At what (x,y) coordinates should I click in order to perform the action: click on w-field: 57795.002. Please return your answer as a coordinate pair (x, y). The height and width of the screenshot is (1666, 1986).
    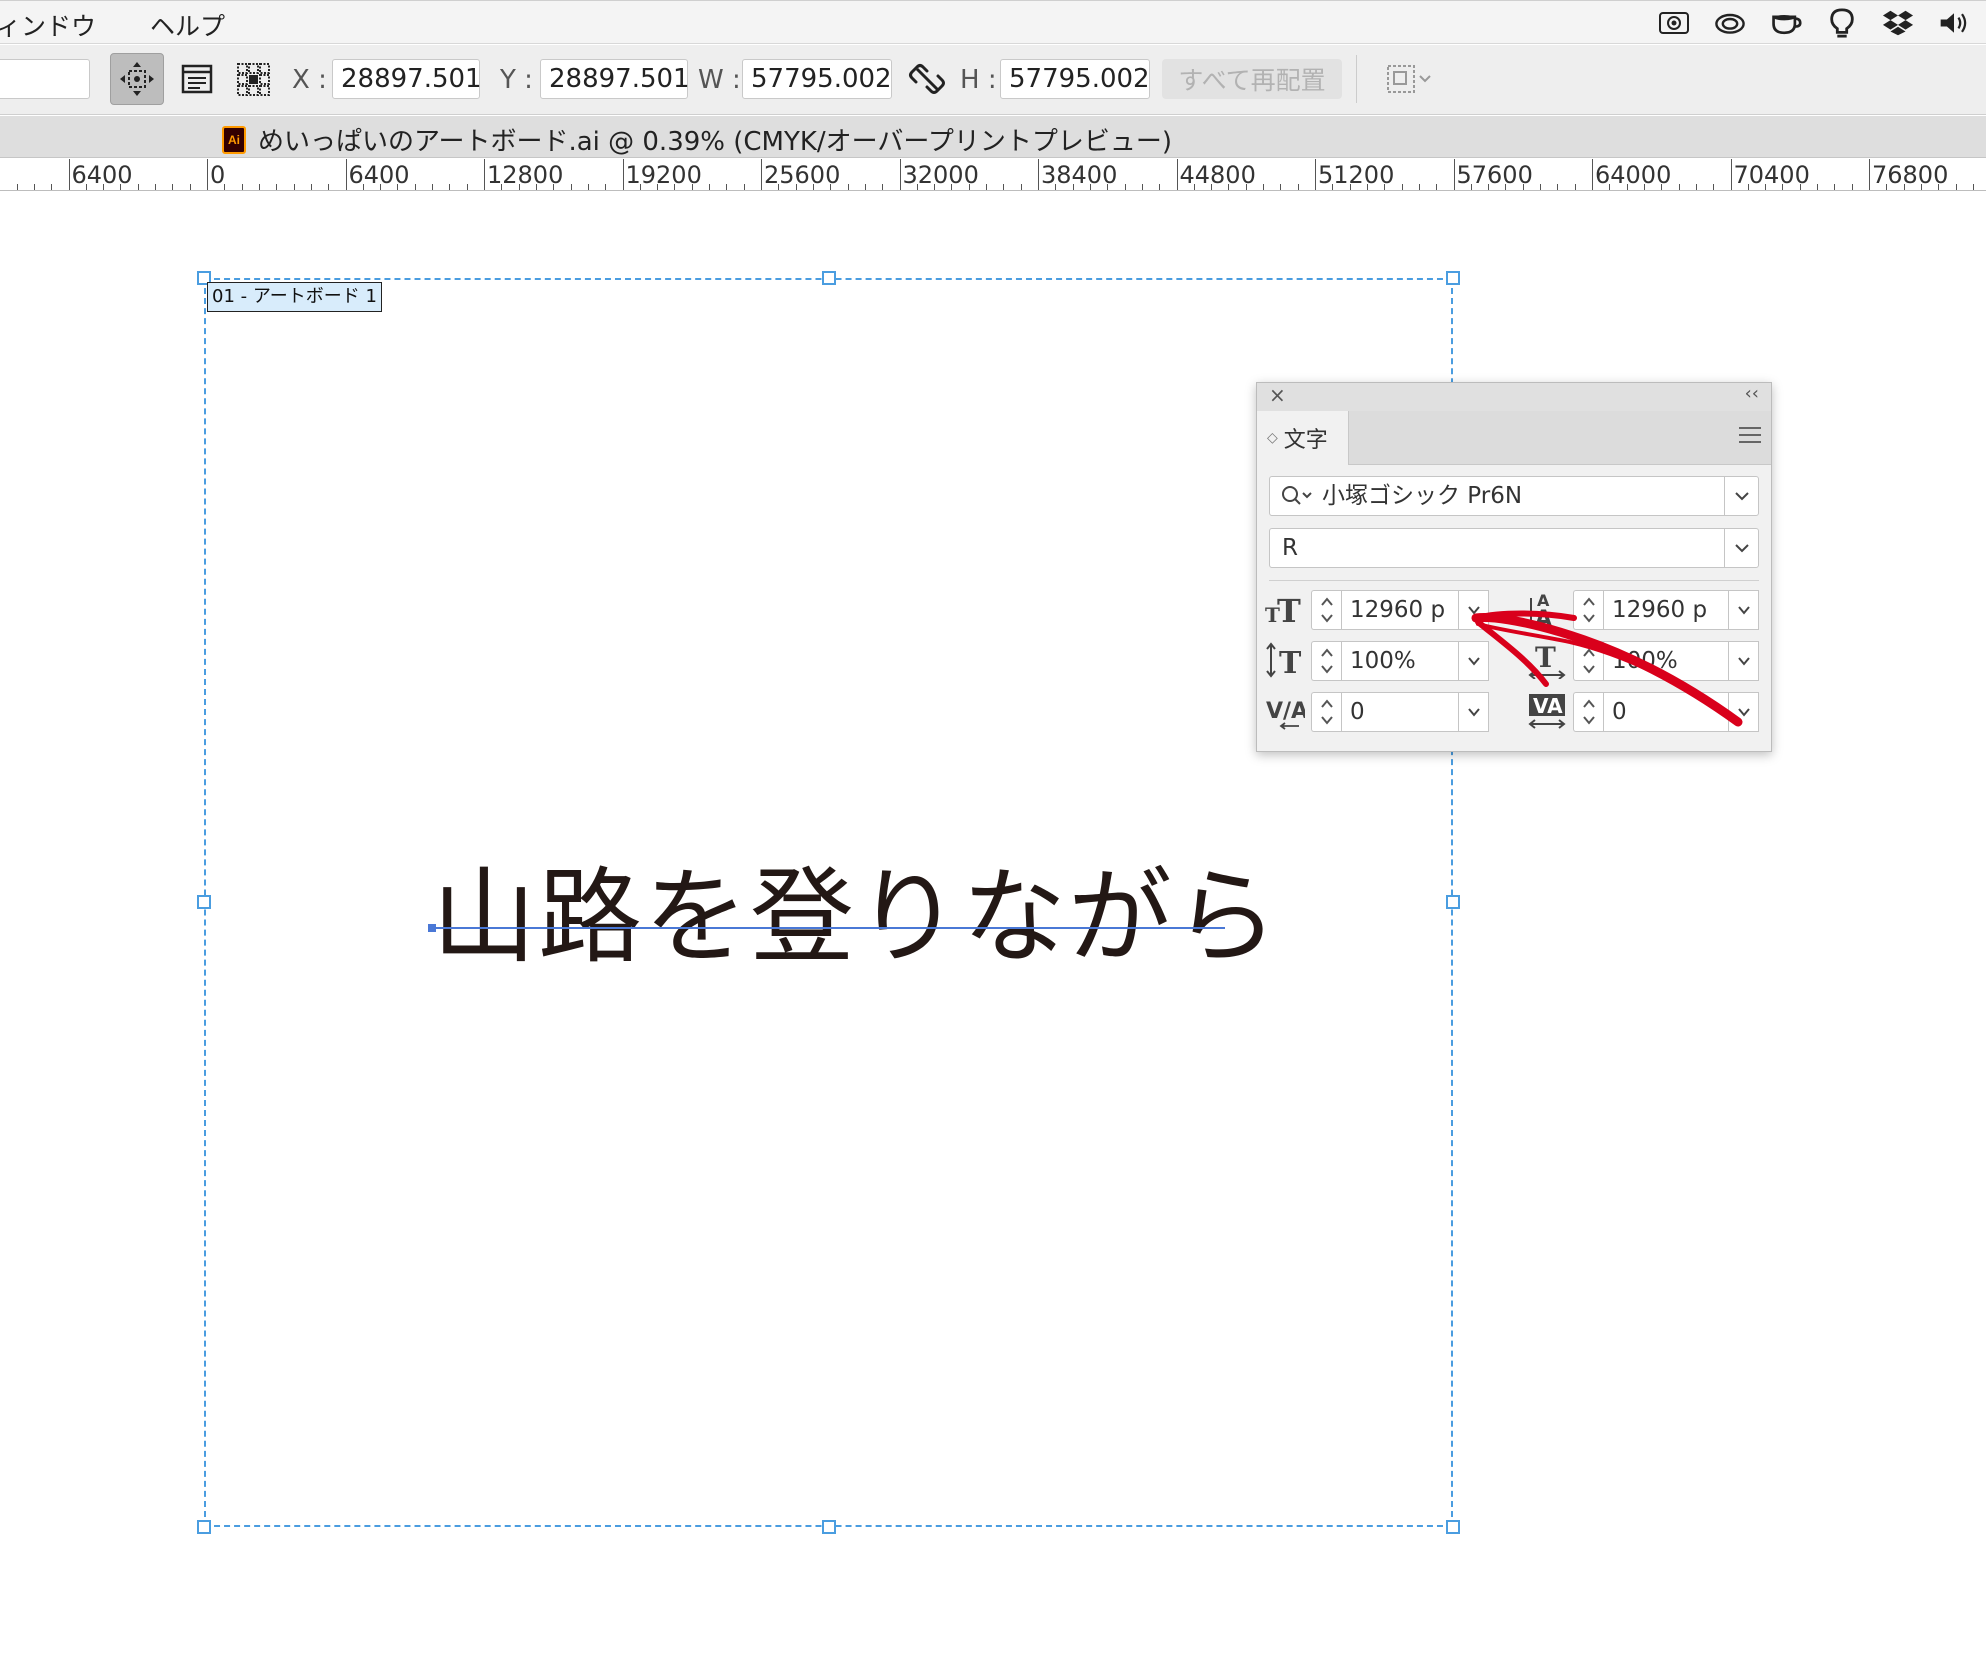
    Looking at the image, I should click on (817, 79).